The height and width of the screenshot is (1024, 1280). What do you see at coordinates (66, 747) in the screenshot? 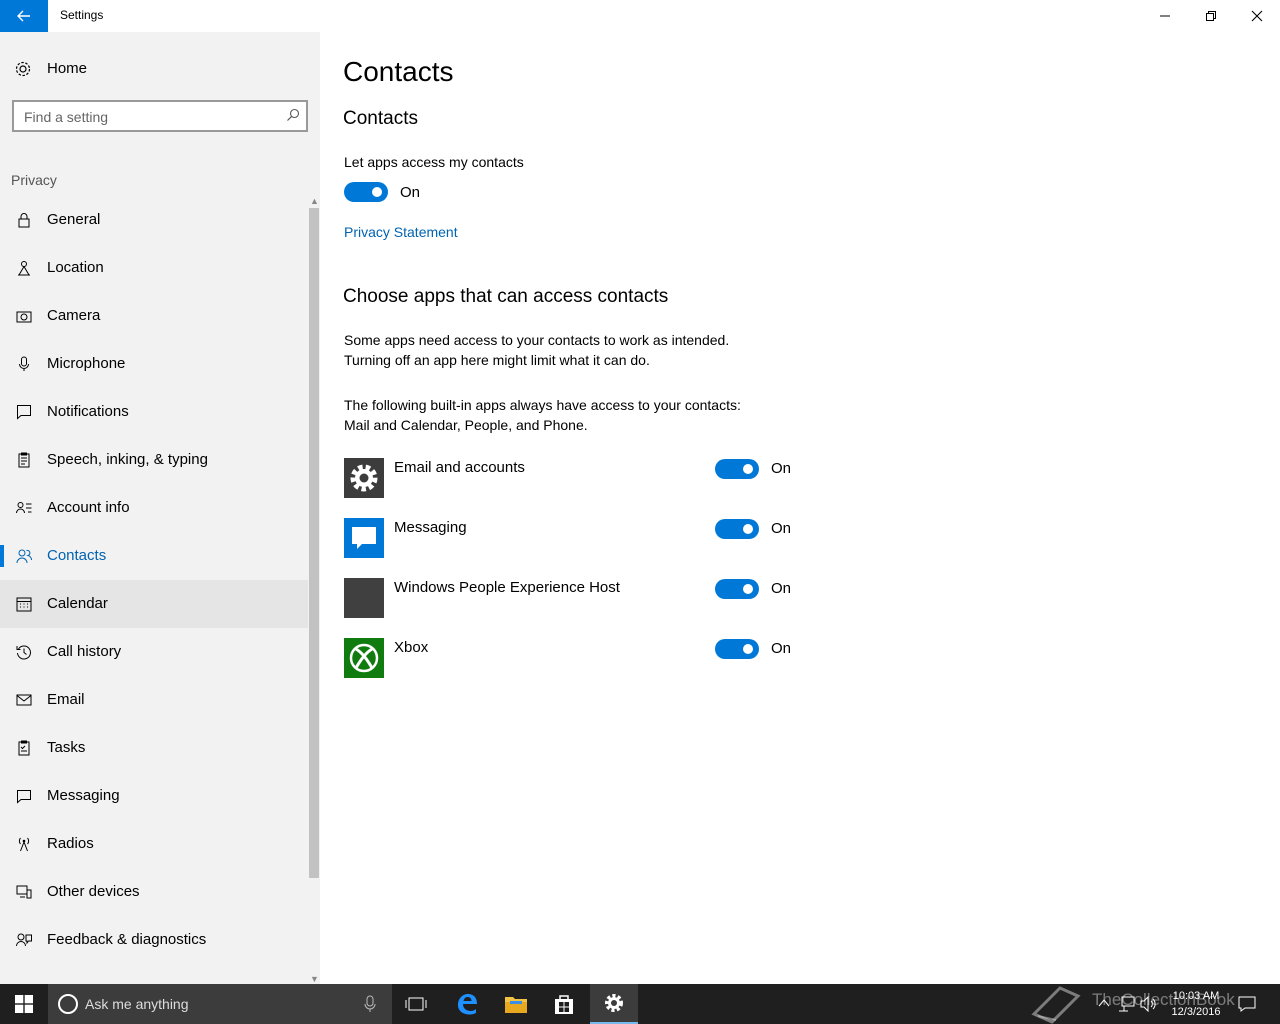
I see `sidebar-item-label: Tasks` at bounding box center [66, 747].